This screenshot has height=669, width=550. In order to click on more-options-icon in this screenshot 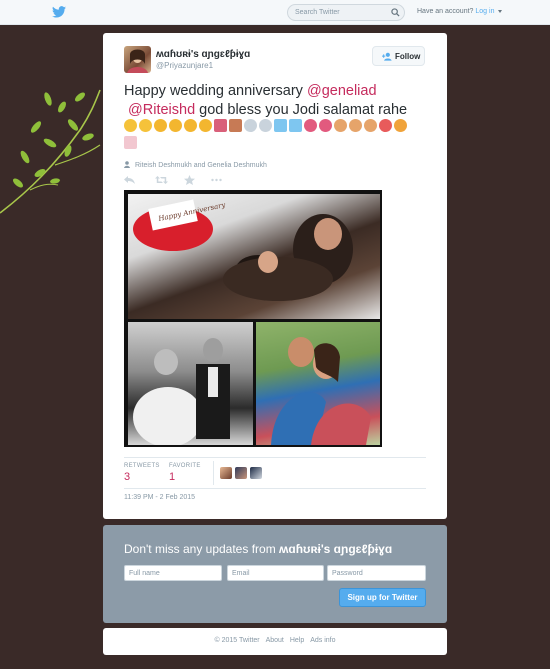, I will do `click(216, 180)`.